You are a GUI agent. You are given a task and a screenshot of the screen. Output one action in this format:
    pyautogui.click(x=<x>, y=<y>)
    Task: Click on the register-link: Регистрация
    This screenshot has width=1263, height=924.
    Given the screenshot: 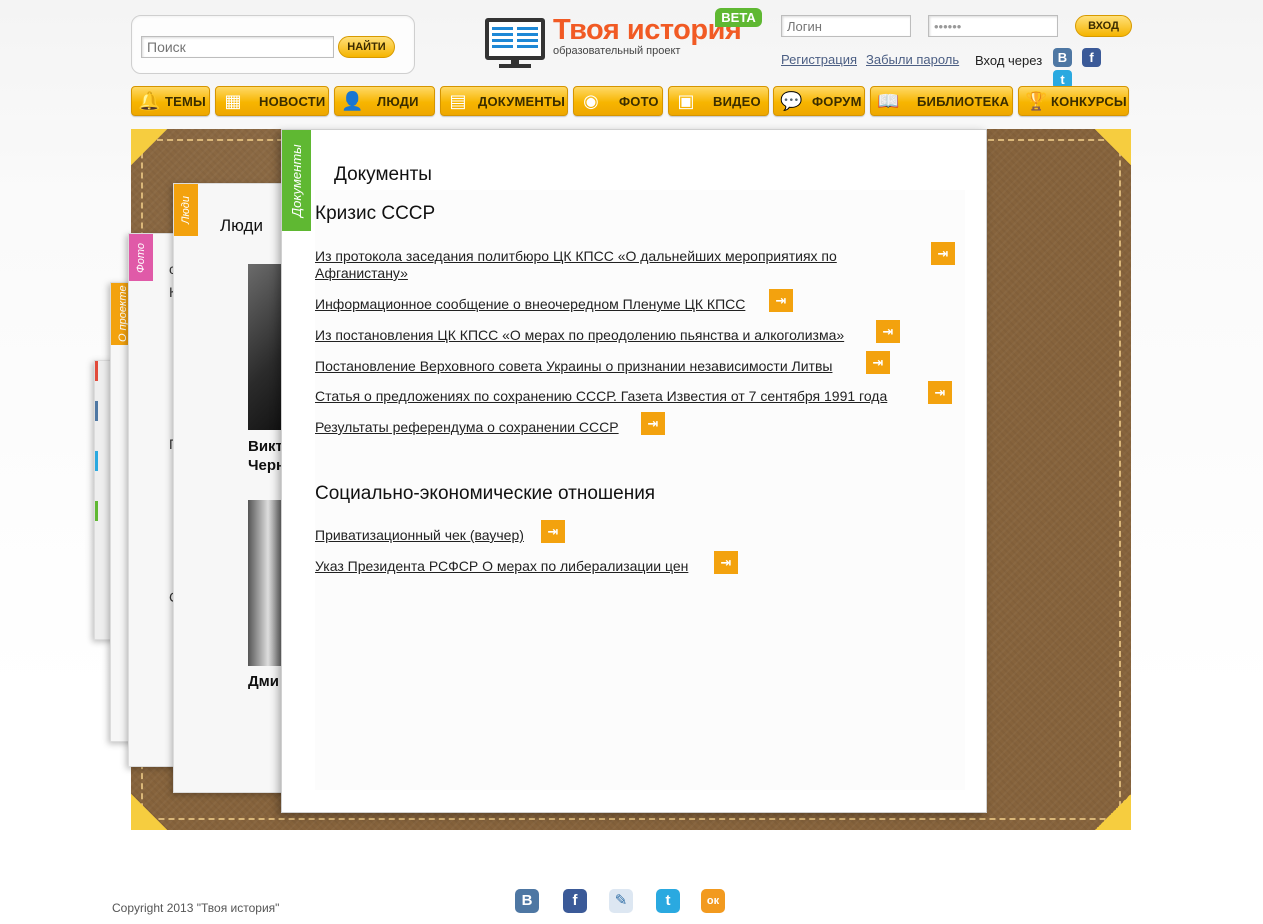 What is the action you would take?
    pyautogui.click(x=819, y=59)
    